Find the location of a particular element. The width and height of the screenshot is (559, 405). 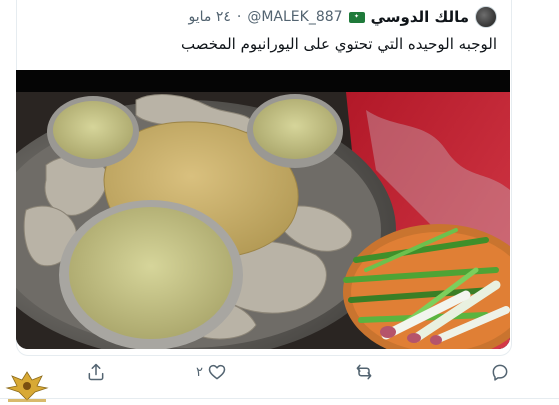

reply-icon is located at coordinates (500, 372).